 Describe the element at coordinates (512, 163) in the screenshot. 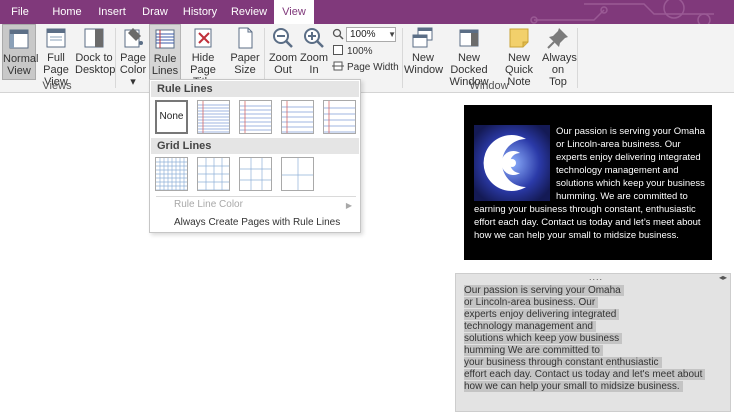

I see `company-logo-icon` at that location.